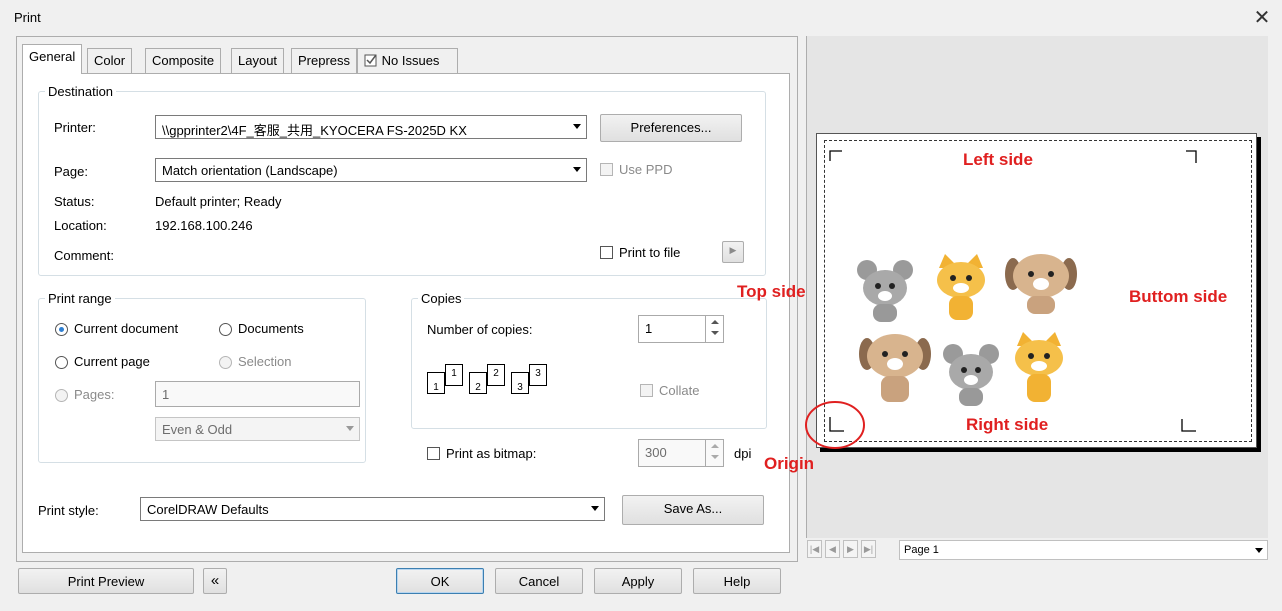  I want to click on tab-no-issues: No Issues, so click(407, 60).